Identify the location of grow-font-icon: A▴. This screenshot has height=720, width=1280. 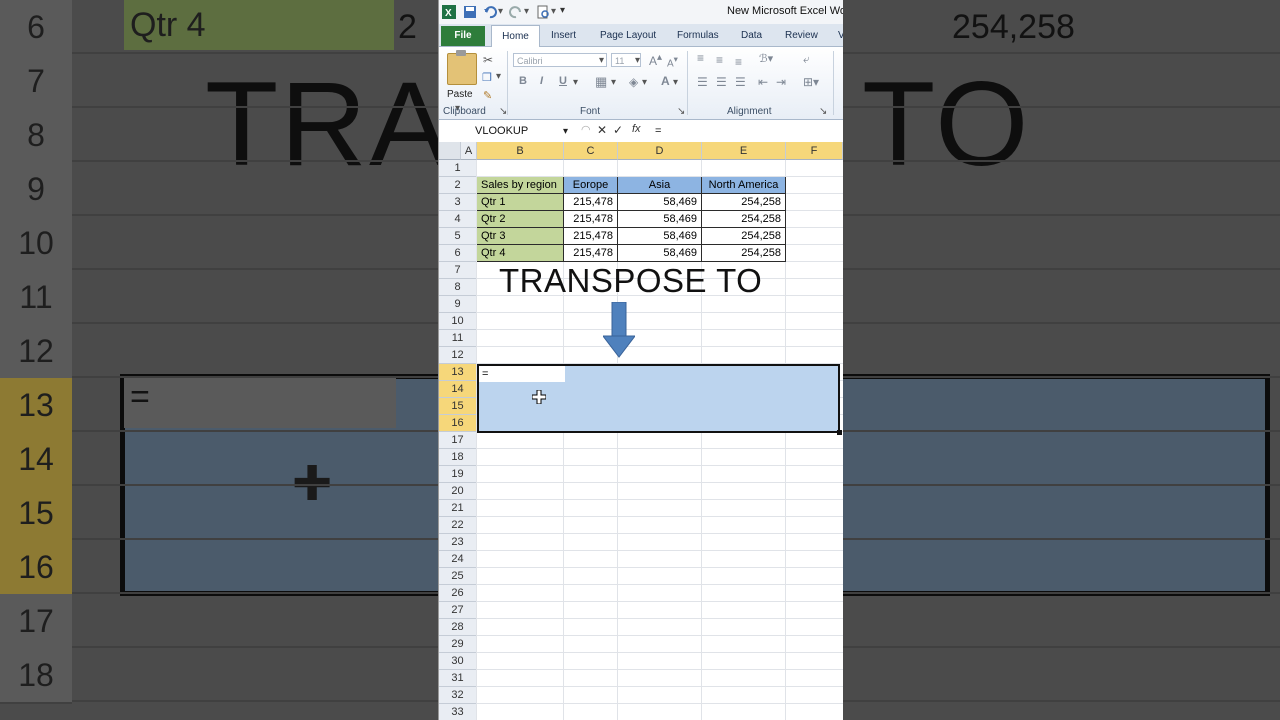
(655, 60).